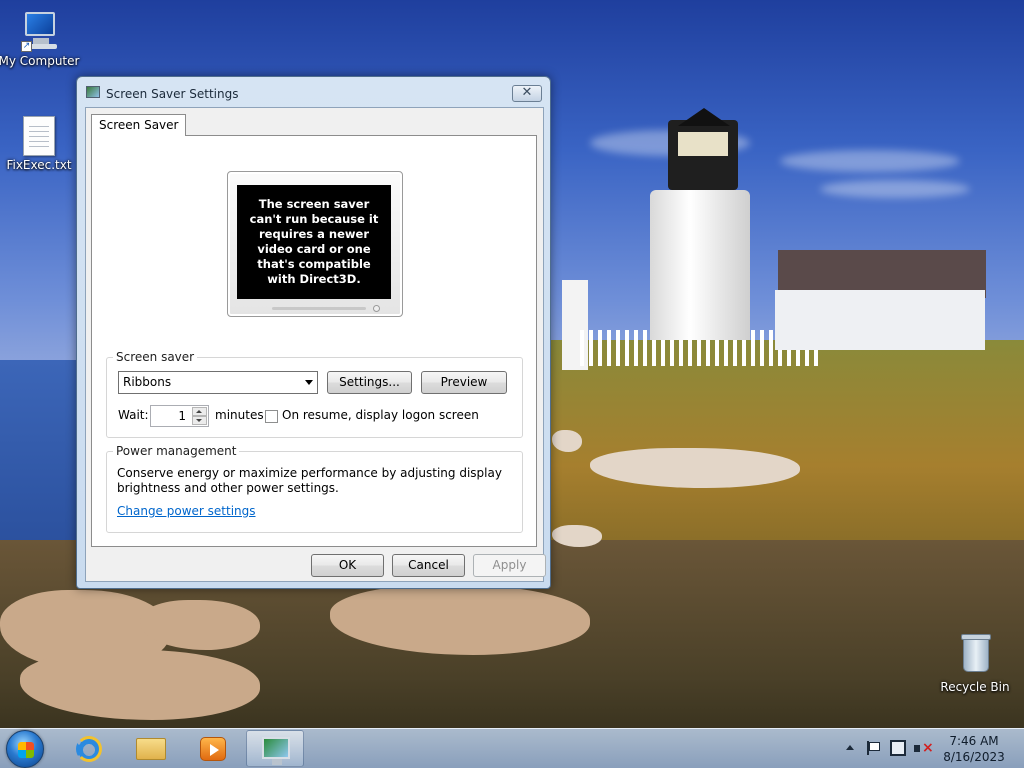 The width and height of the screenshot is (1024, 768). I want to click on desktop-icon-recycle-bin: Recycle Bin, so click(975, 663).